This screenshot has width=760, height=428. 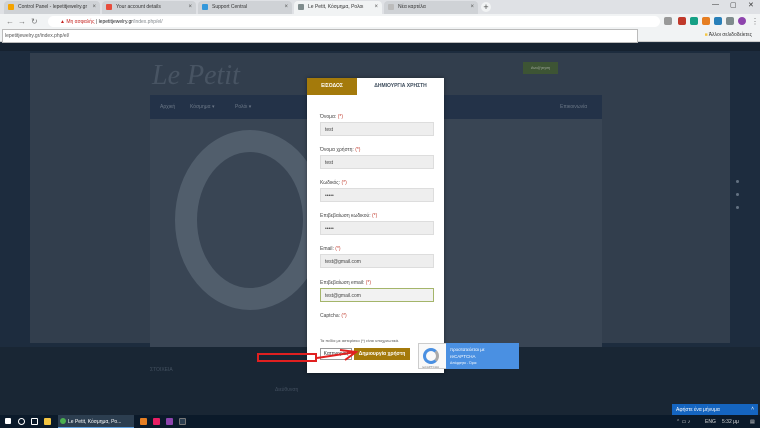 I want to click on search-icon, so click(x=21, y=421).